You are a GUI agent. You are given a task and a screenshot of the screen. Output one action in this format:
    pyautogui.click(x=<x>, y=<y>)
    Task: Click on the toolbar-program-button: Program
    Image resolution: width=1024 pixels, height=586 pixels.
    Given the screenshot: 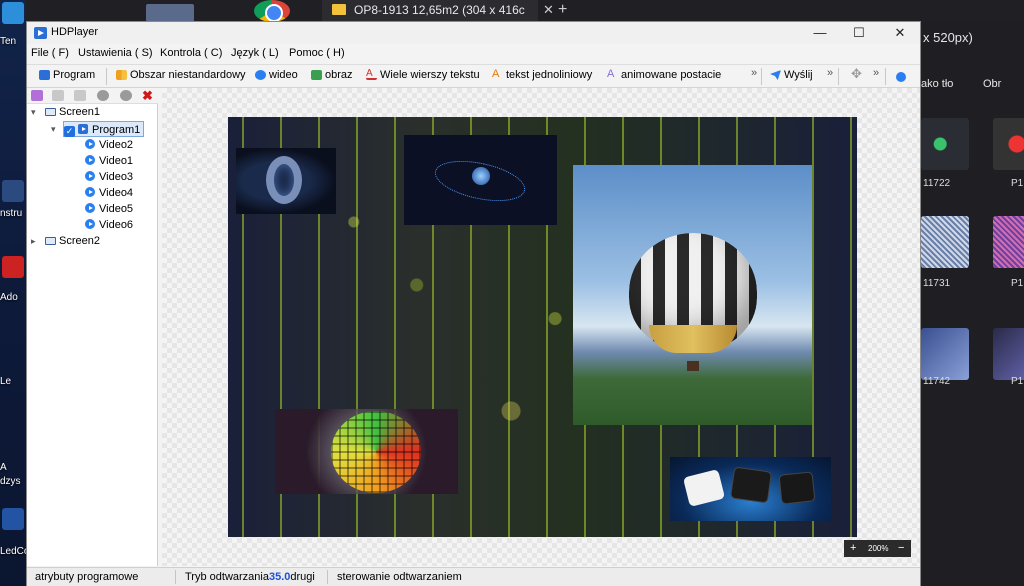 What is the action you would take?
    pyautogui.click(x=67, y=75)
    